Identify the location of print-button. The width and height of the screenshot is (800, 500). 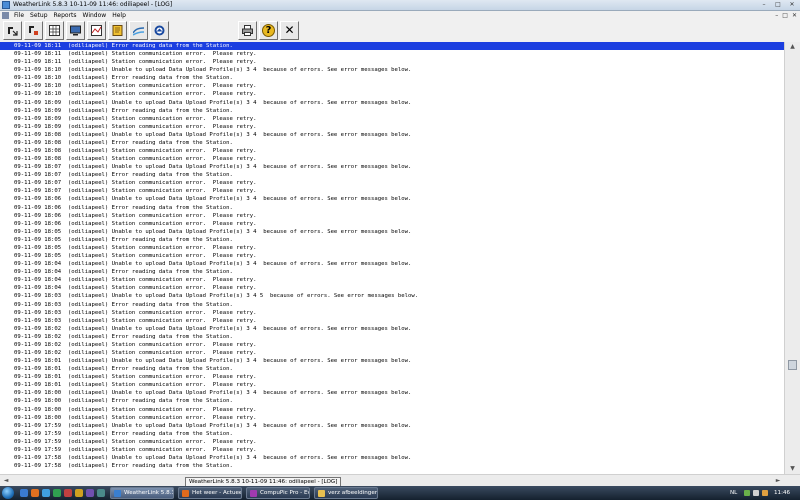
(247, 30).